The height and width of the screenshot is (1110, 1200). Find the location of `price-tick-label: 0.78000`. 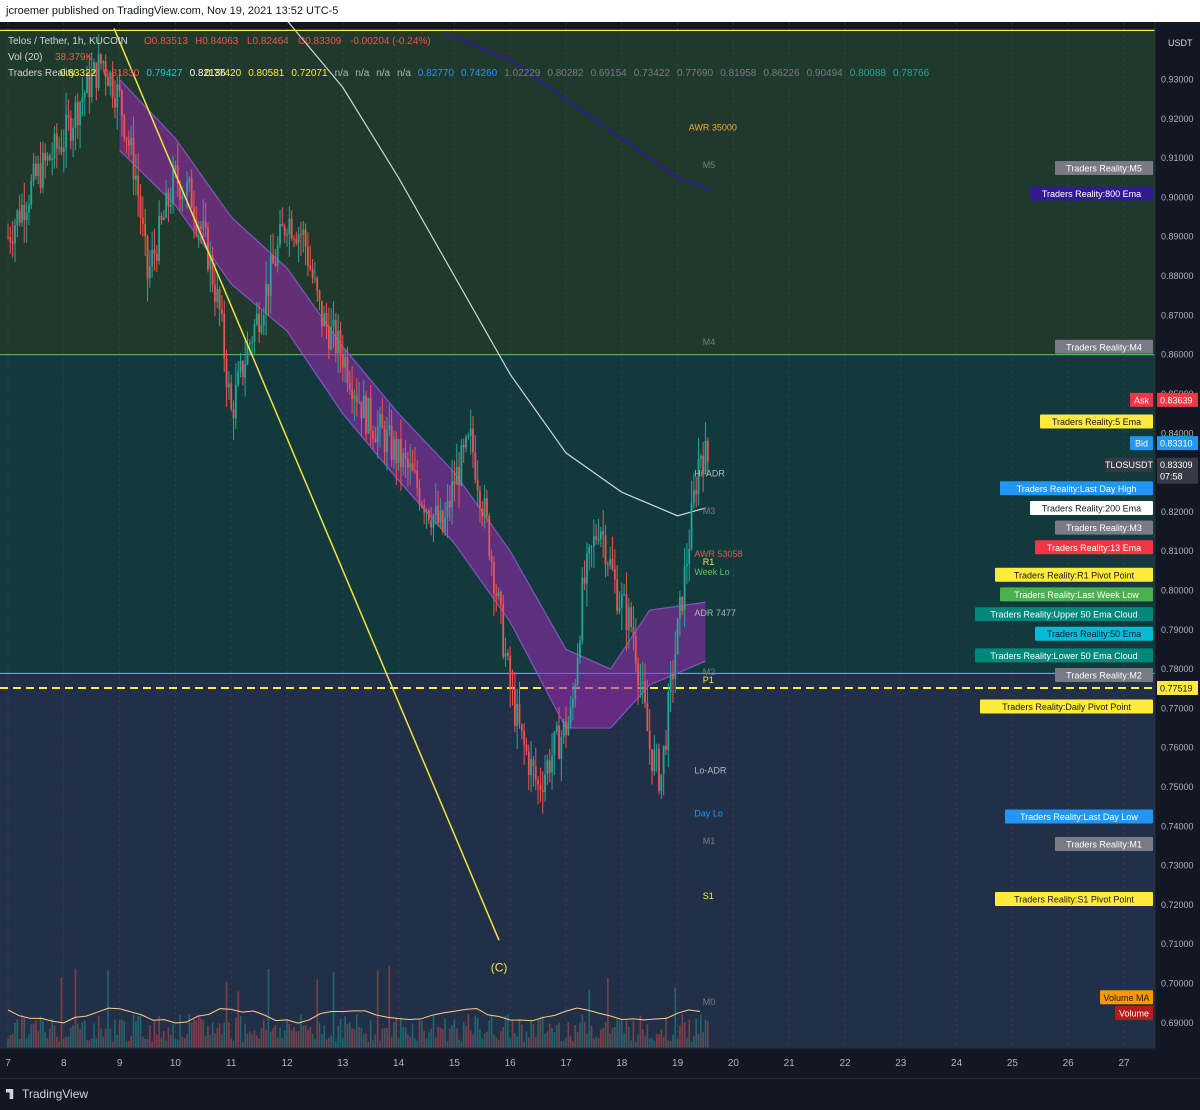

price-tick-label: 0.78000 is located at coordinates (1177, 669).